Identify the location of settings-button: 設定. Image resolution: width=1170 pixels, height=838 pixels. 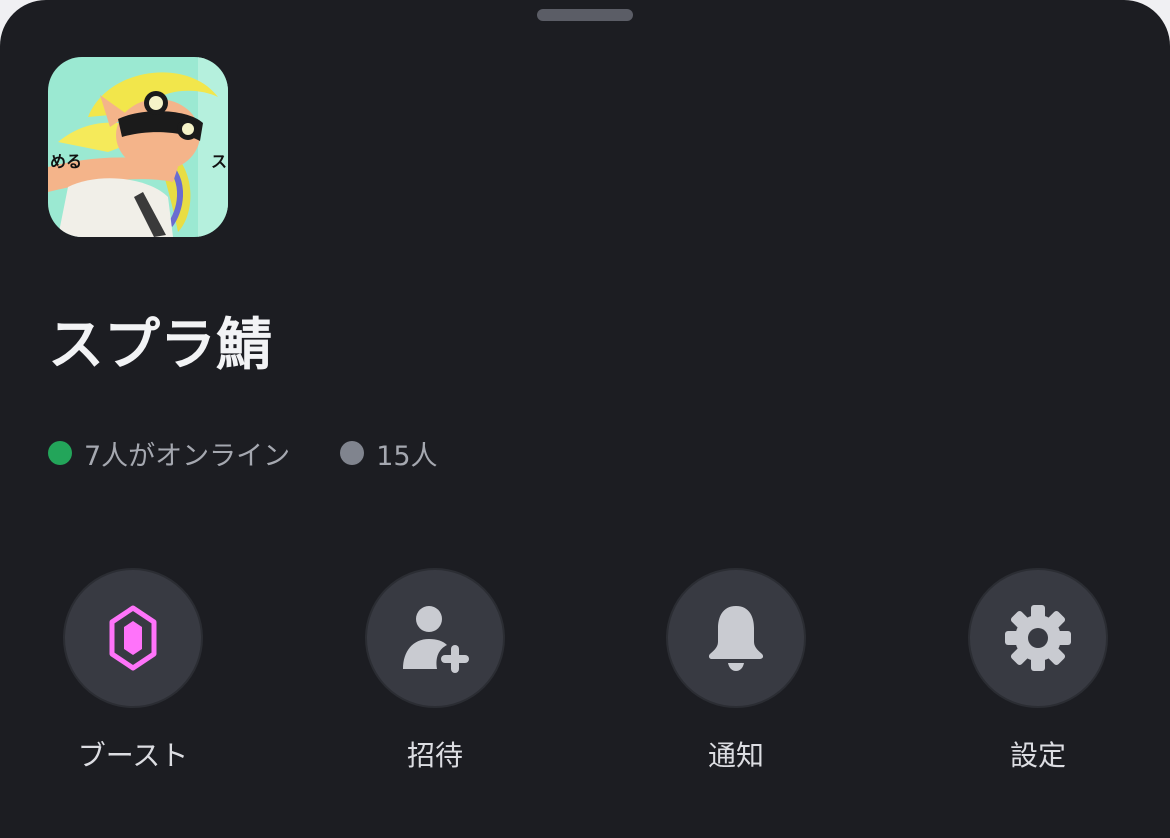
(1038, 678).